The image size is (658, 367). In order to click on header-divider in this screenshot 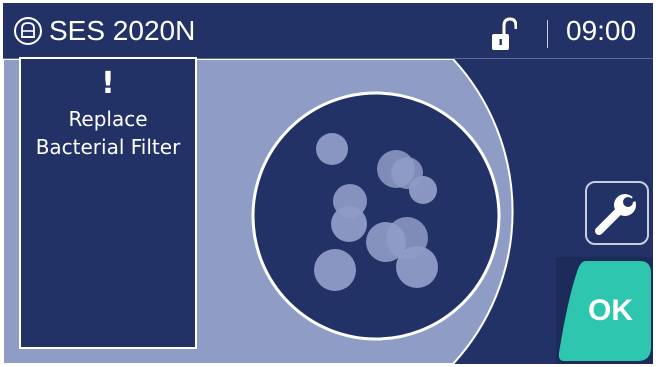, I will do `click(547, 34)`.